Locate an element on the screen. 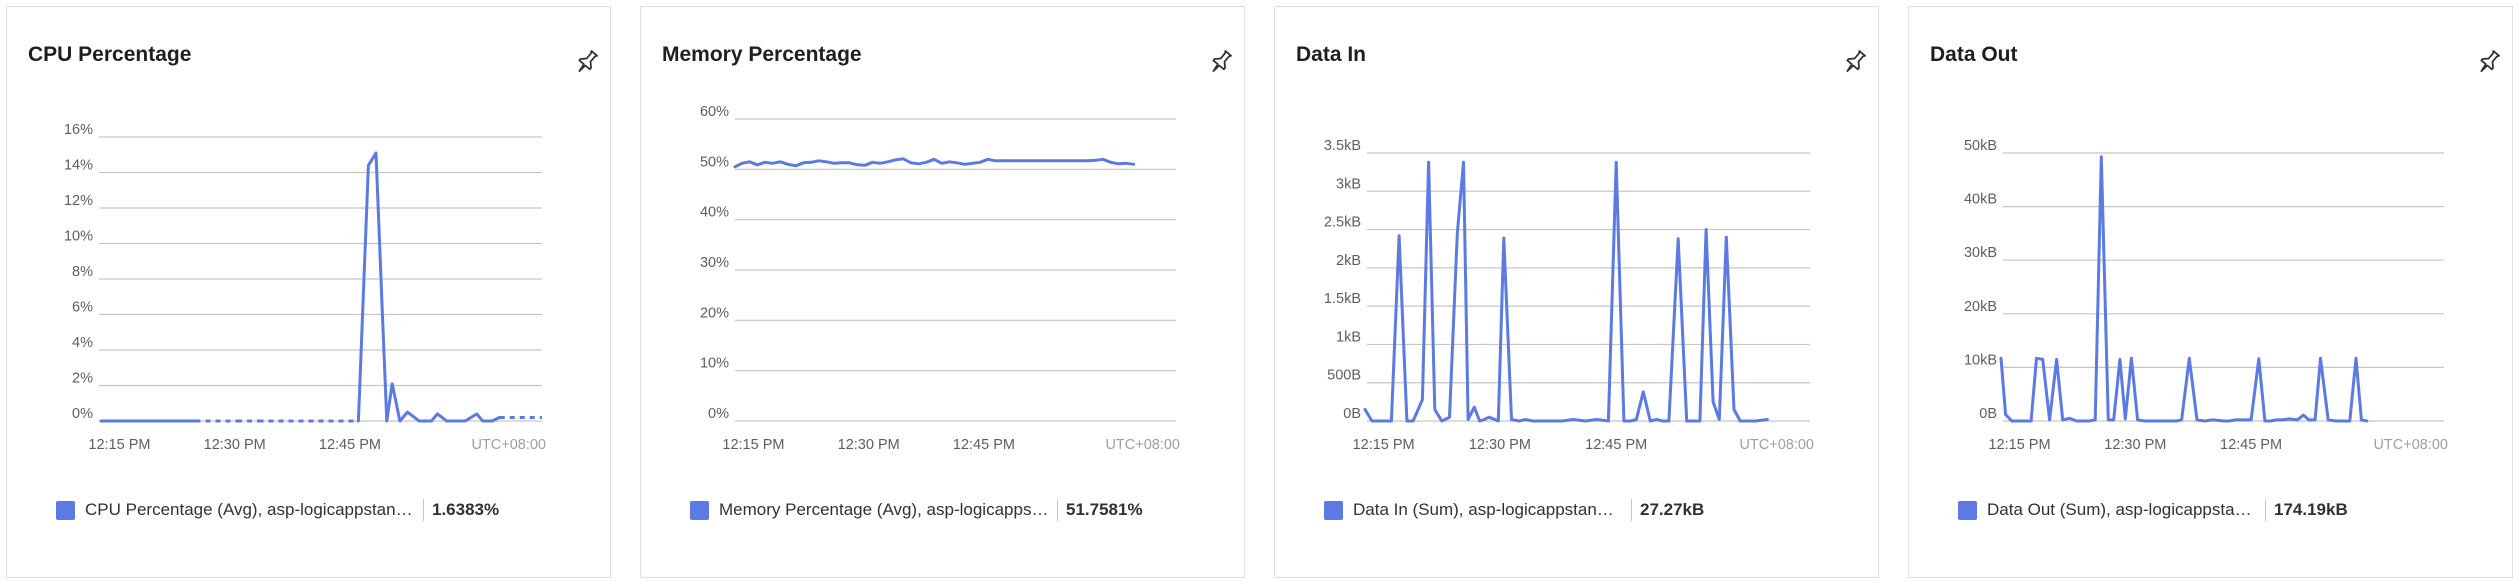 This screenshot has height=582, width=2513. y-tick-label: 1kB is located at coordinates (1348, 337).